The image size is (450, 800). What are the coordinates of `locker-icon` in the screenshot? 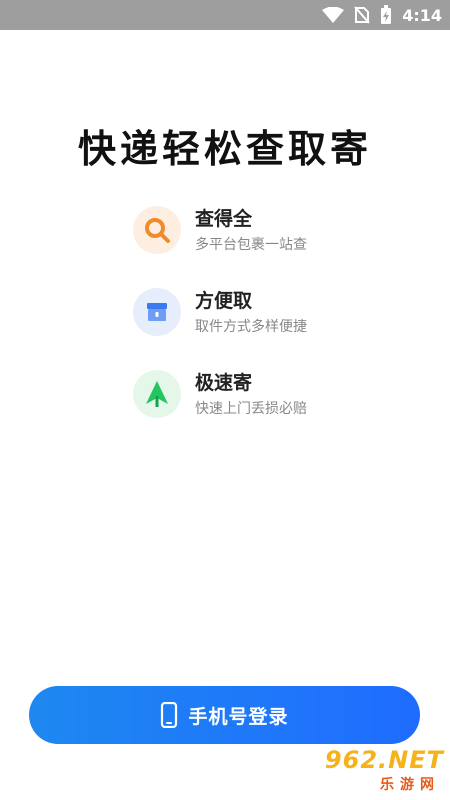 It's located at (157, 312).